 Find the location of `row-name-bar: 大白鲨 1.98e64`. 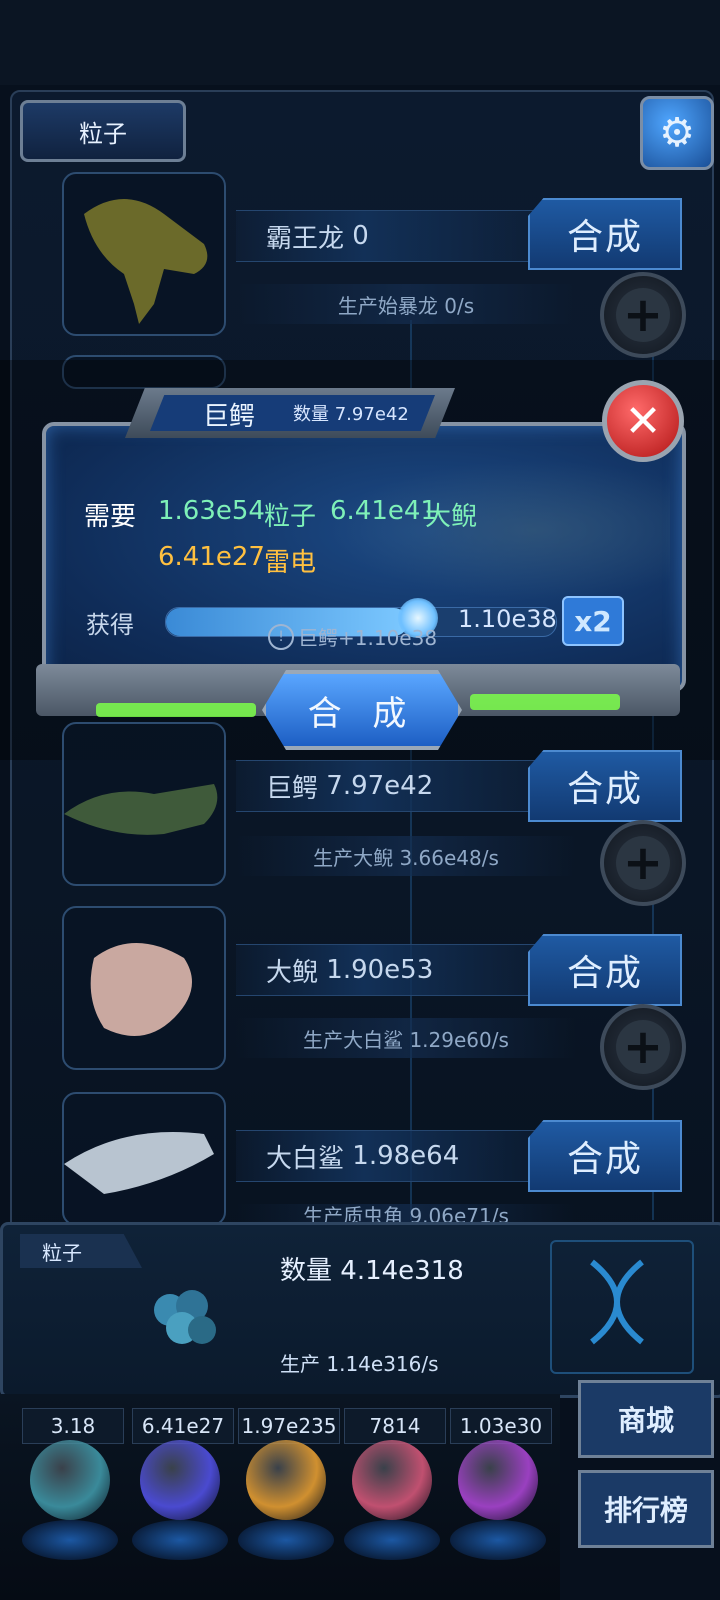

row-name-bar: 大白鲨 1.98e64 is located at coordinates (396, 1156).